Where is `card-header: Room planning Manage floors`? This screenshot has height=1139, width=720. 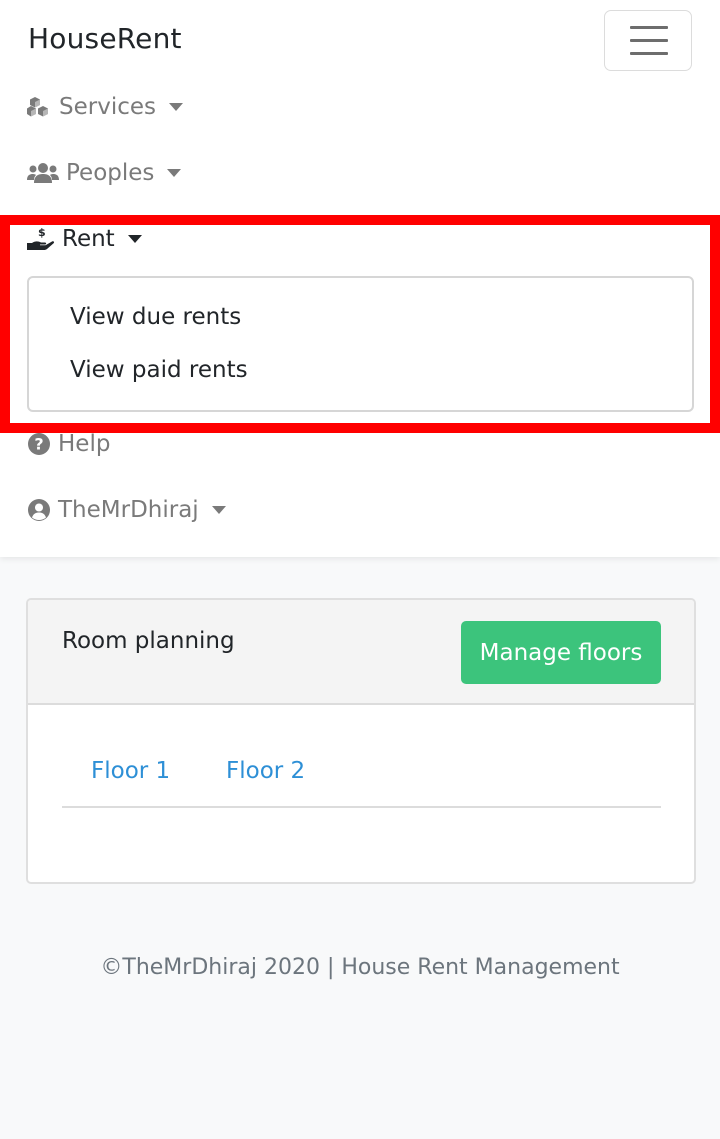
card-header: Room planning Manage floors is located at coordinates (361, 652).